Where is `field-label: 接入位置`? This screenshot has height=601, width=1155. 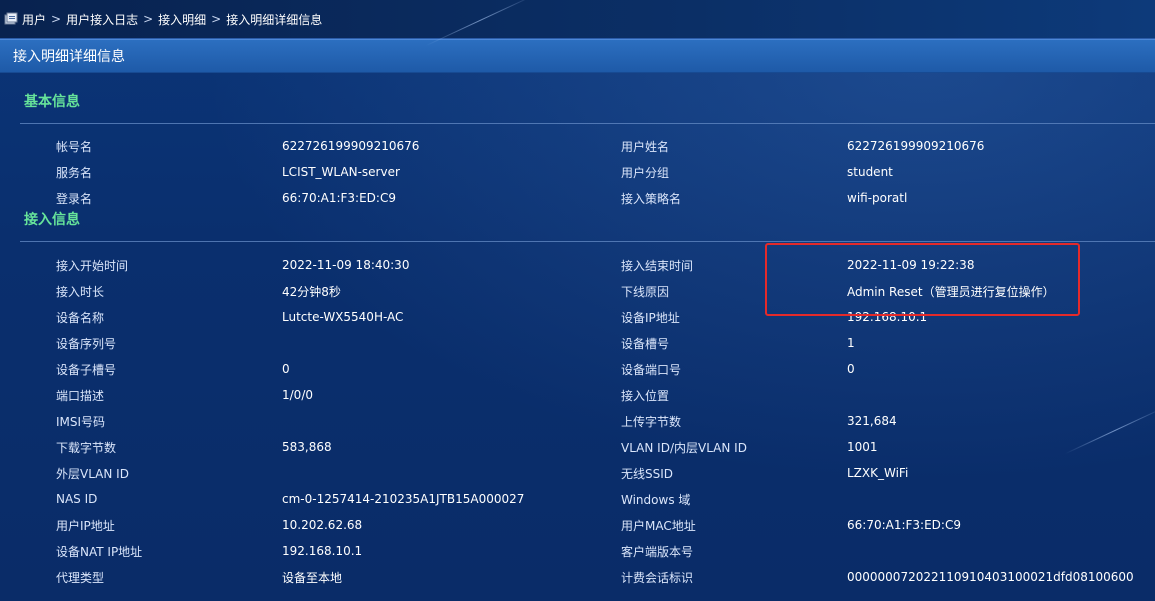
field-label: 接入位置 is located at coordinates (645, 395).